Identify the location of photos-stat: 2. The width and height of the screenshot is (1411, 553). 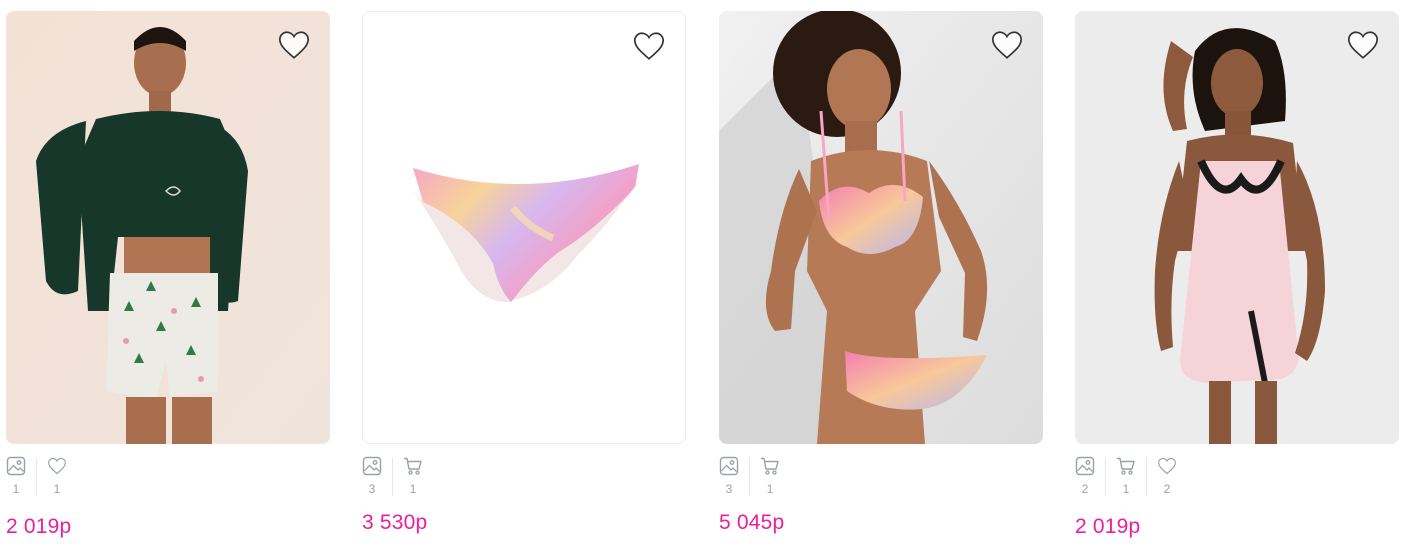
(1085, 476).